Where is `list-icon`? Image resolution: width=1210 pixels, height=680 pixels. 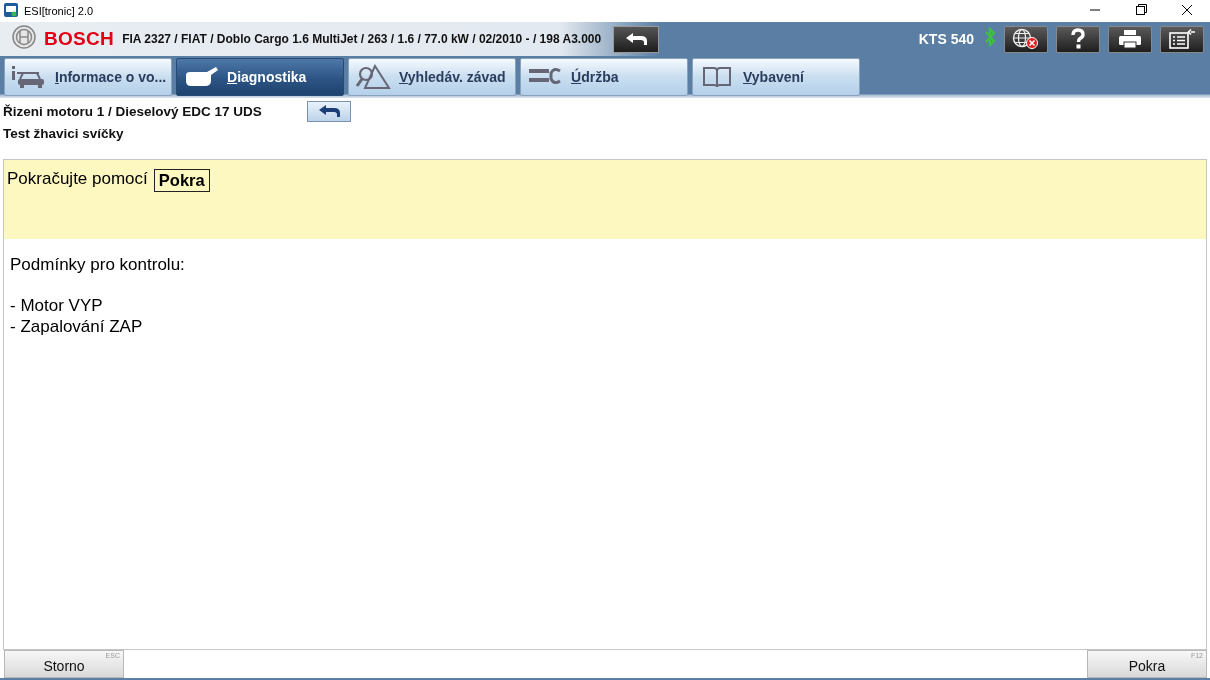 list-icon is located at coordinates (1182, 39).